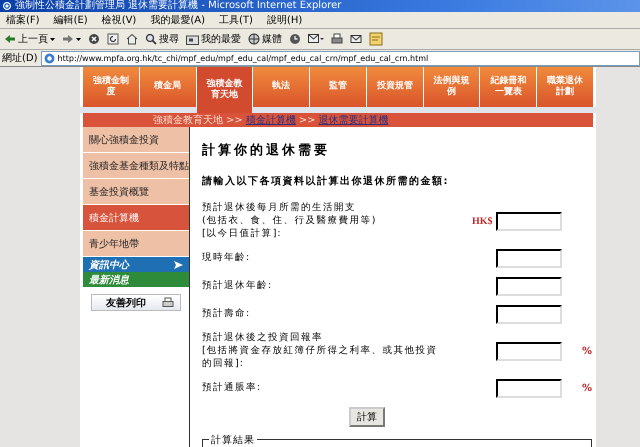 The image size is (640, 447). I want to click on search-button: 搜尋, so click(162, 39).